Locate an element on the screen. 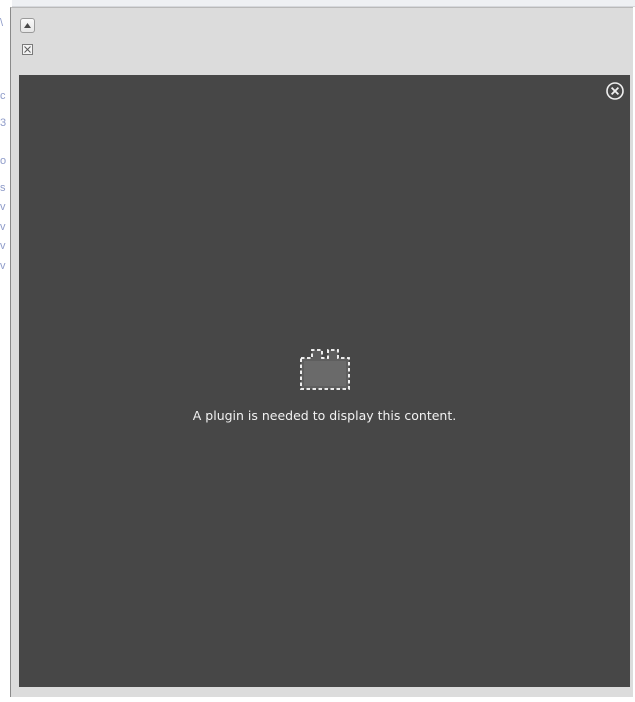 This screenshot has height=702, width=635. small-x-icon is located at coordinates (27, 49).